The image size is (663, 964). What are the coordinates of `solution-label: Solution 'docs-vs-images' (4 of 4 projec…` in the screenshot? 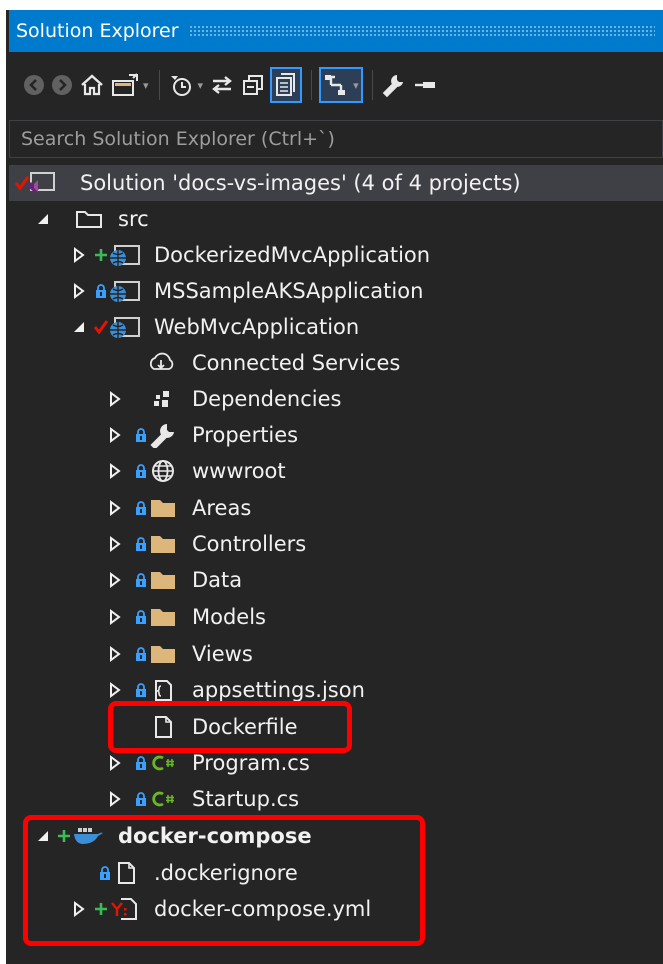 It's located at (300, 183).